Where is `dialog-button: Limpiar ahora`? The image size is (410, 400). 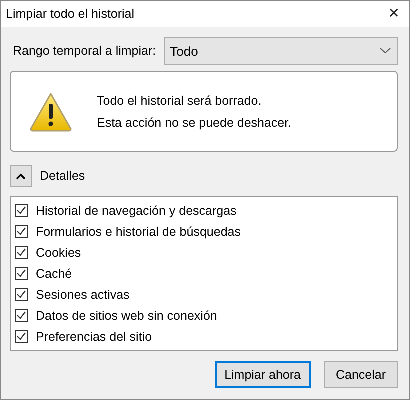 dialog-button: Limpiar ahora is located at coordinates (262, 374).